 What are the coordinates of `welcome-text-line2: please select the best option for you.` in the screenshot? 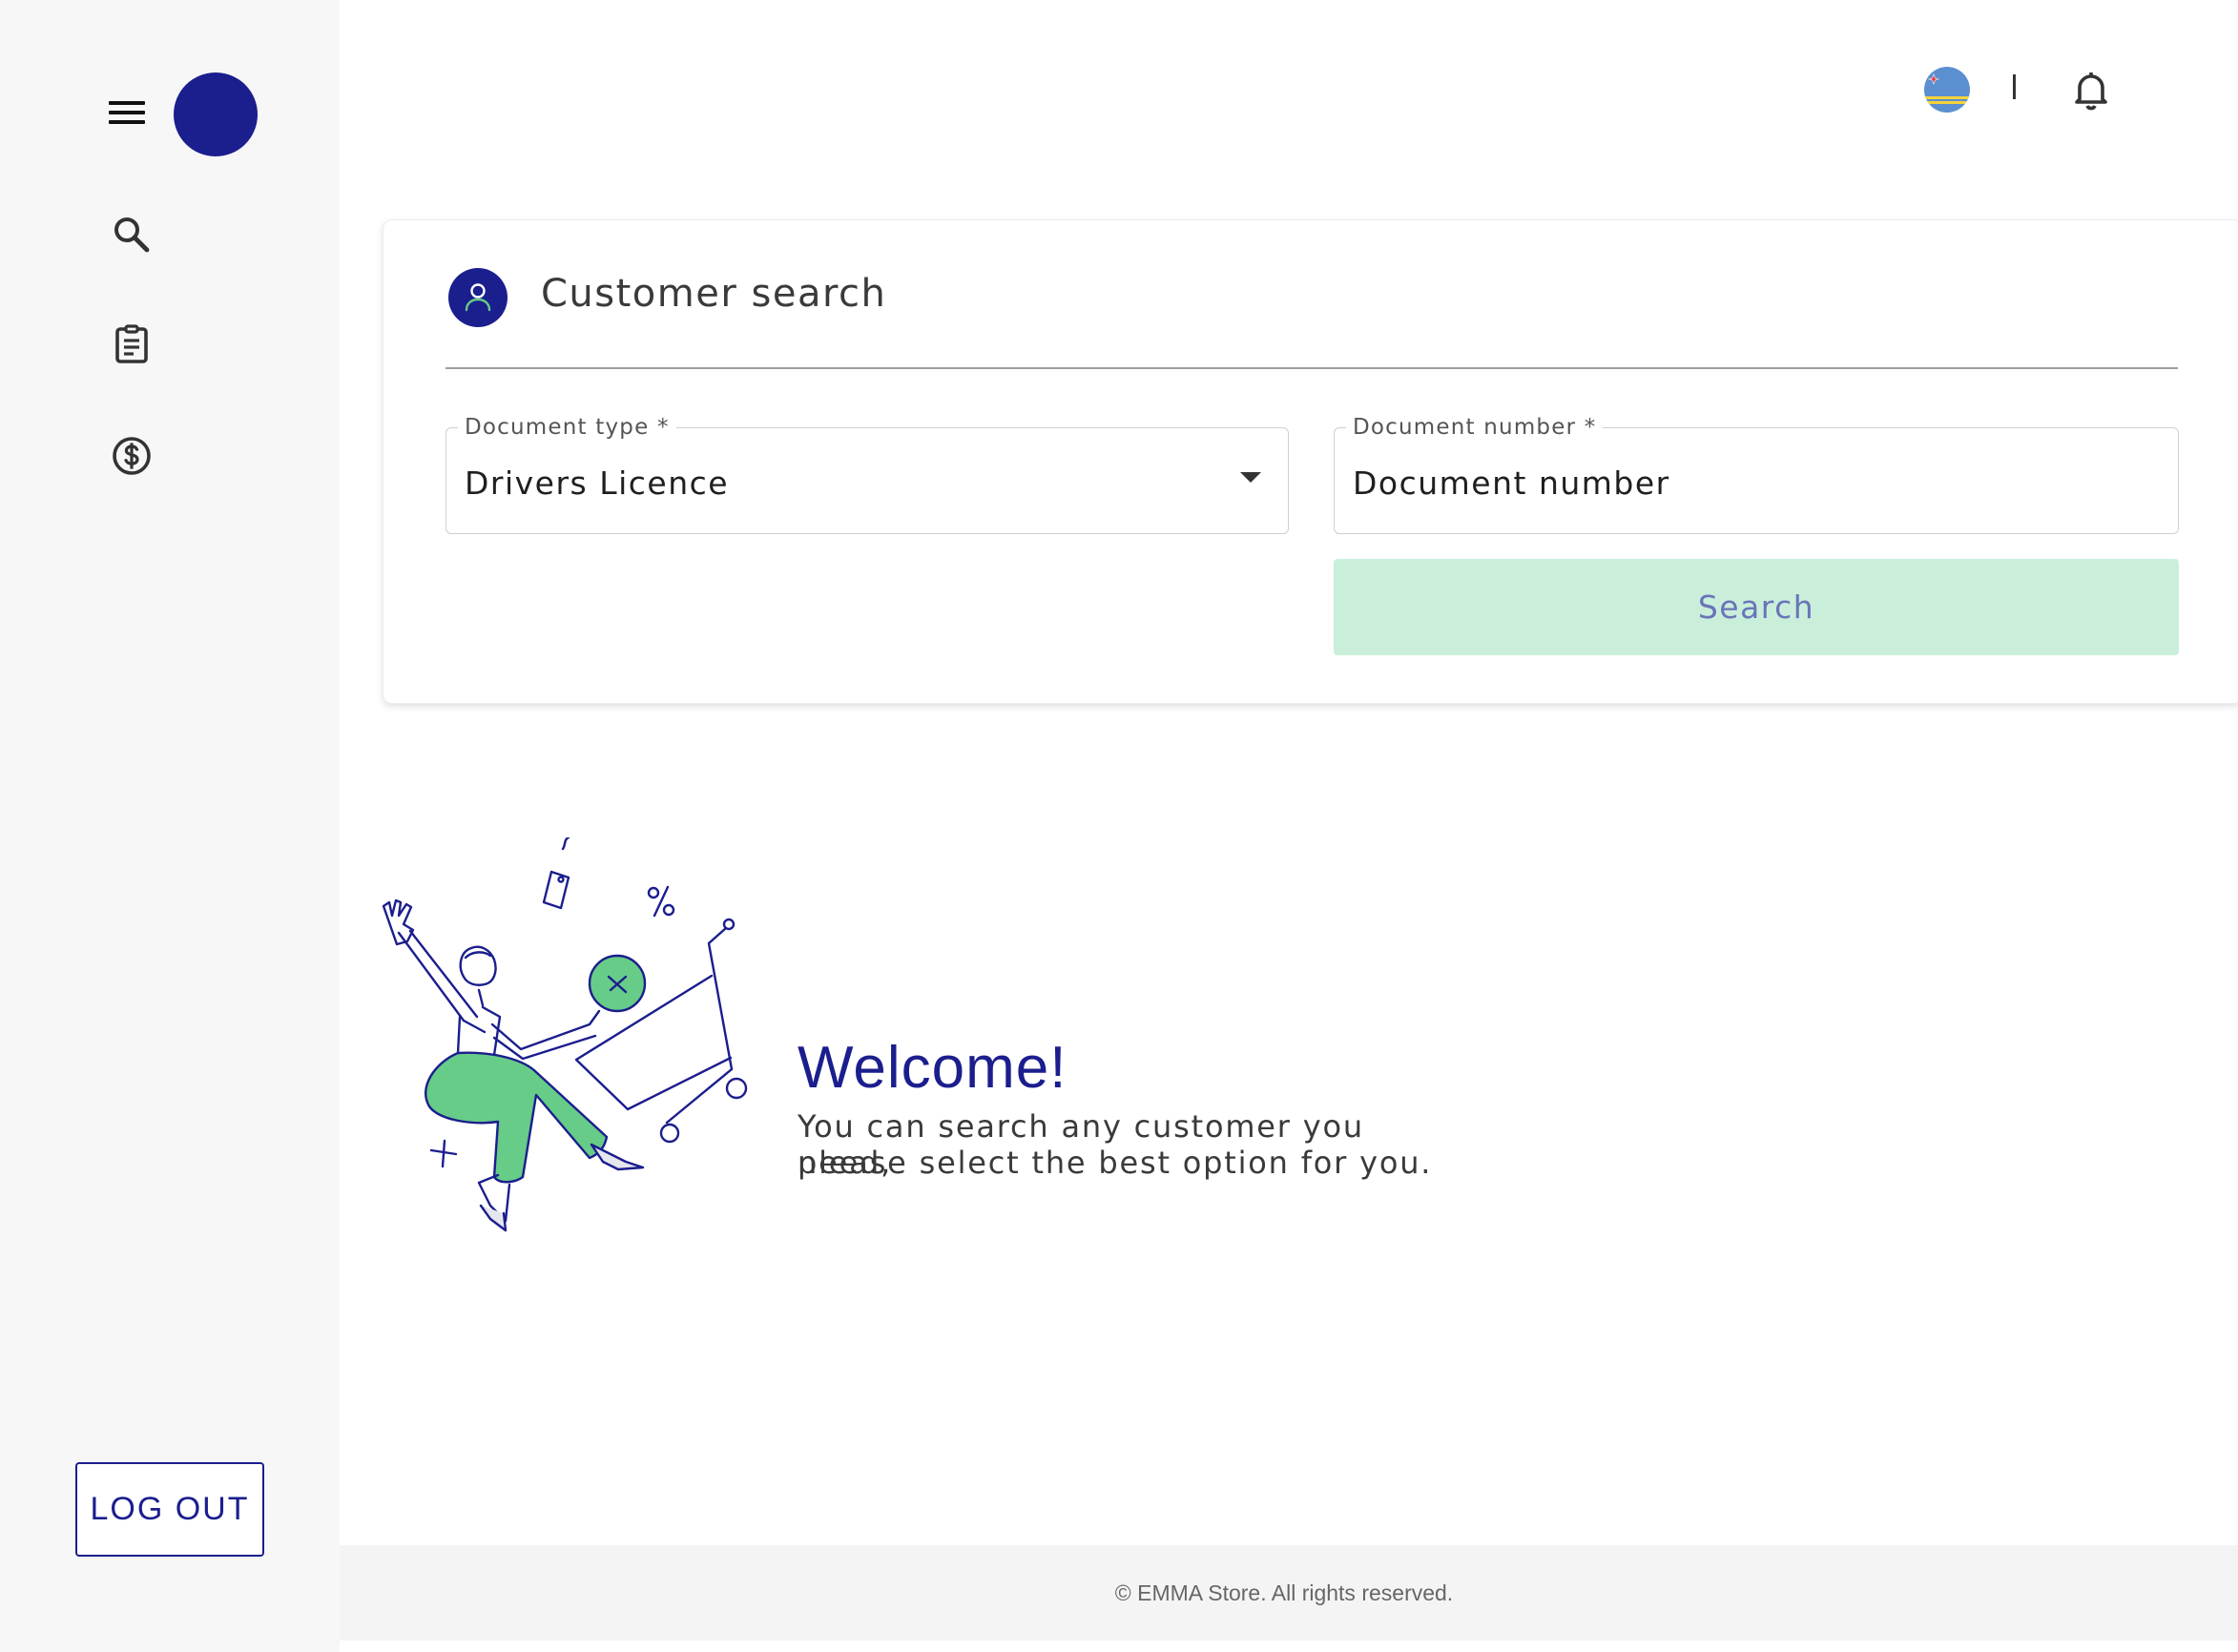 It's located at (1115, 1163).